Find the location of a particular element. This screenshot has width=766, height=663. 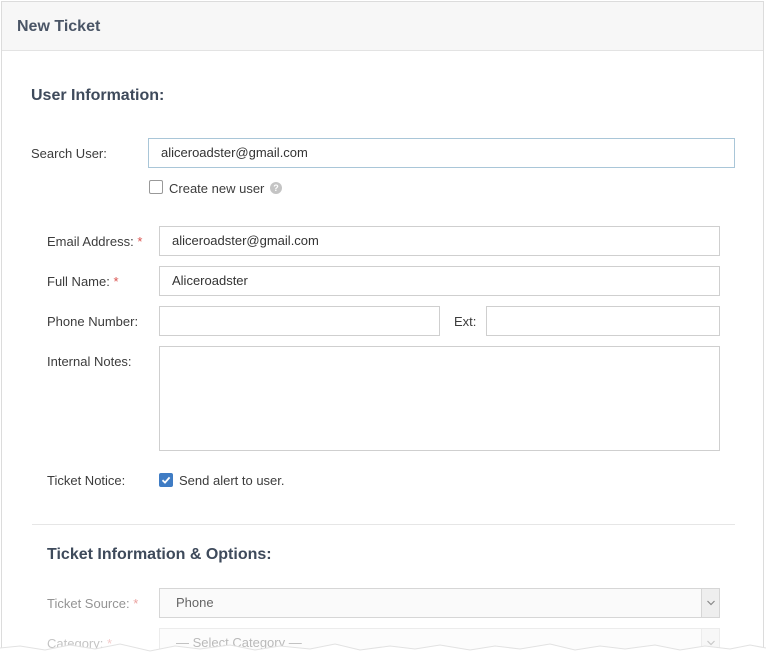

ticket-notice-label: Ticket Notice: is located at coordinates (86, 480).